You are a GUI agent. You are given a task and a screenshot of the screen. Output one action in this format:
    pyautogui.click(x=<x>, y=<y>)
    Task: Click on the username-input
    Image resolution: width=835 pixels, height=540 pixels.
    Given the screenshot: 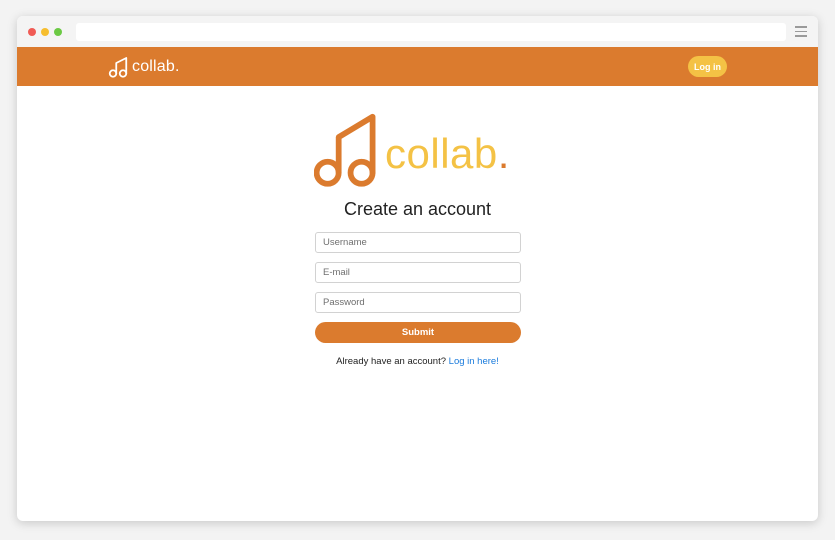 What is the action you would take?
    pyautogui.click(x=418, y=242)
    